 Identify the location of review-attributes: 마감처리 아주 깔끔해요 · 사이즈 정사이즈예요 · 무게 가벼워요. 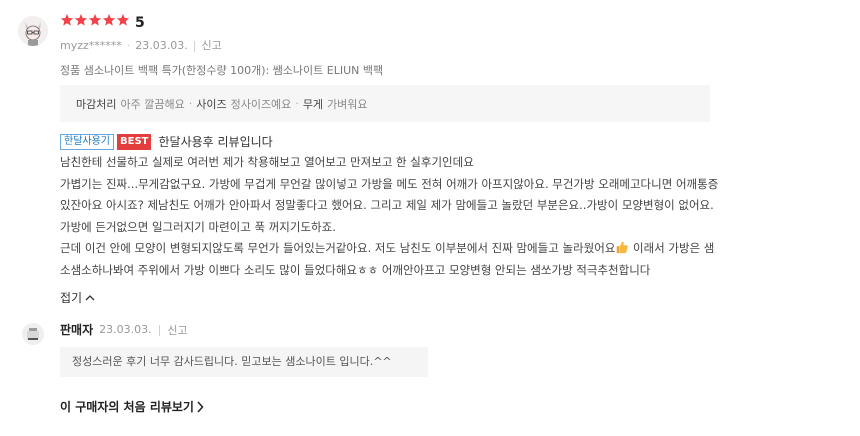
(385, 103).